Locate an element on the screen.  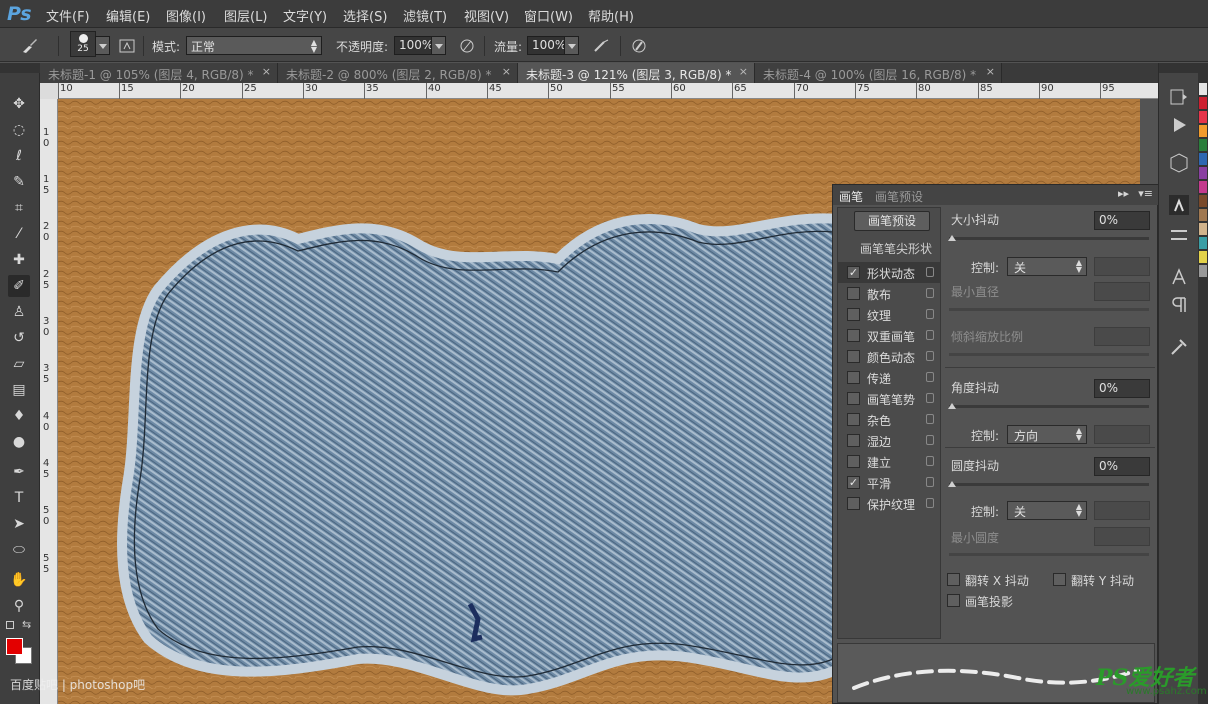
history-icon is located at coordinates (1179, 97).